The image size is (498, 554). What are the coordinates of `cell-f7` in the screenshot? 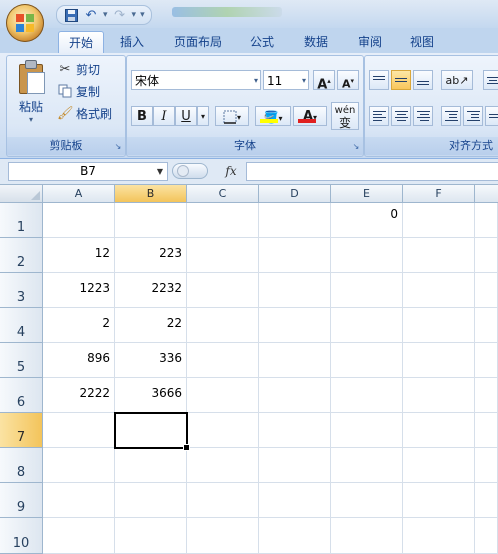 It's located at (439, 430).